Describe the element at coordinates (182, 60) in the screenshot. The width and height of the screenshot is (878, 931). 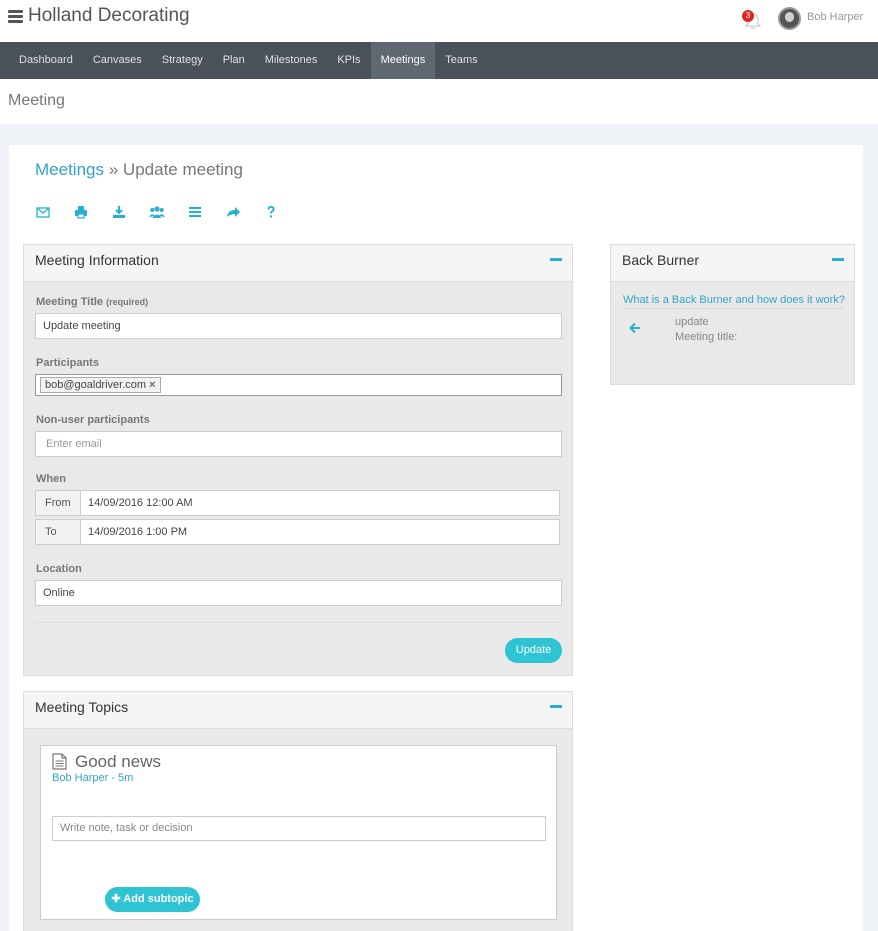
I see `nav-strategy: Strategy` at that location.